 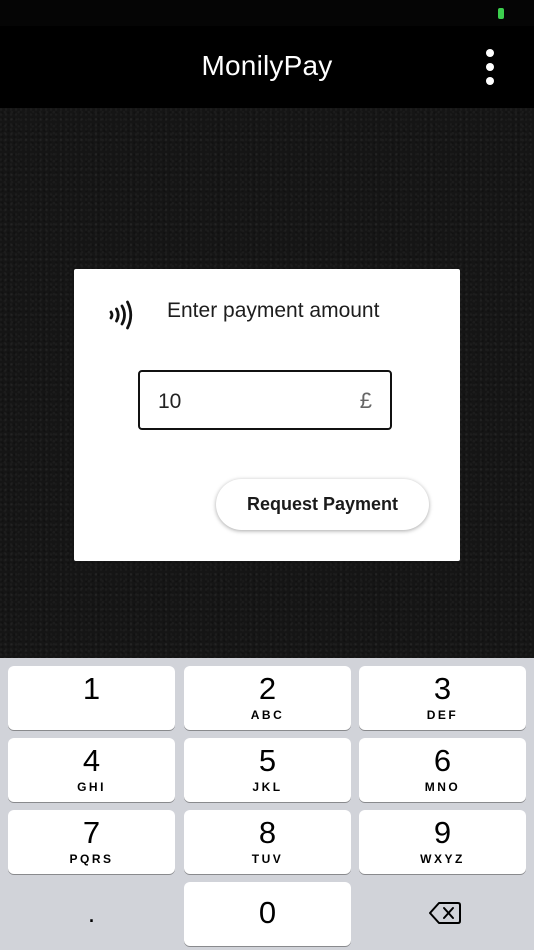 What do you see at coordinates (267, 859) in the screenshot?
I see `key-letters: TUV` at bounding box center [267, 859].